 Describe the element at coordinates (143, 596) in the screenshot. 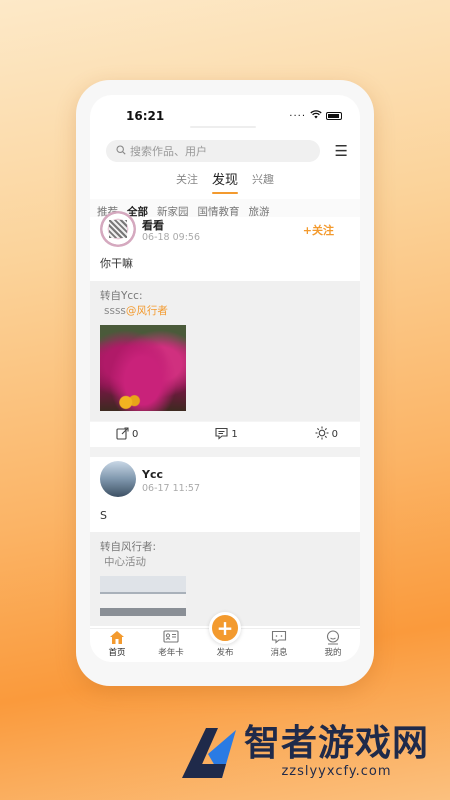

I see `post-photo-room` at that location.